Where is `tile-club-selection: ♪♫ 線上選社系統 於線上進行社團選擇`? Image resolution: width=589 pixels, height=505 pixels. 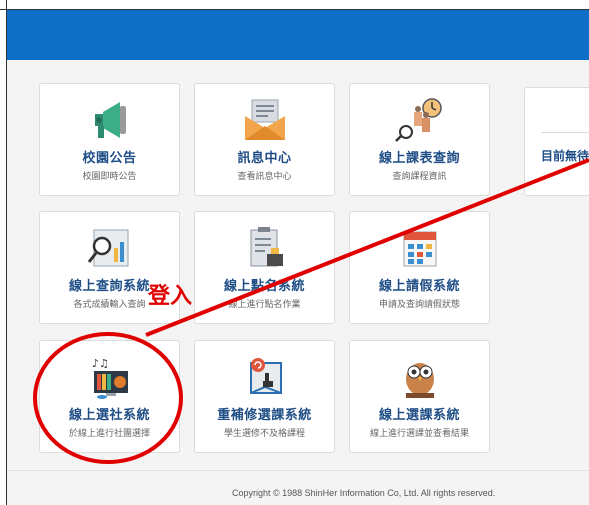
tile-club-selection: ♪♫ 線上選社系統 於線上進行社團選擇 is located at coordinates (109, 396).